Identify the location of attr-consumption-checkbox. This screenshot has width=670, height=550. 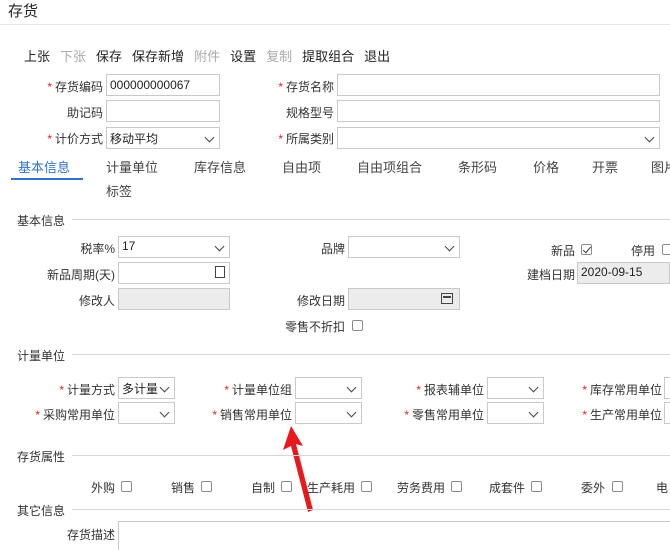
(366, 486).